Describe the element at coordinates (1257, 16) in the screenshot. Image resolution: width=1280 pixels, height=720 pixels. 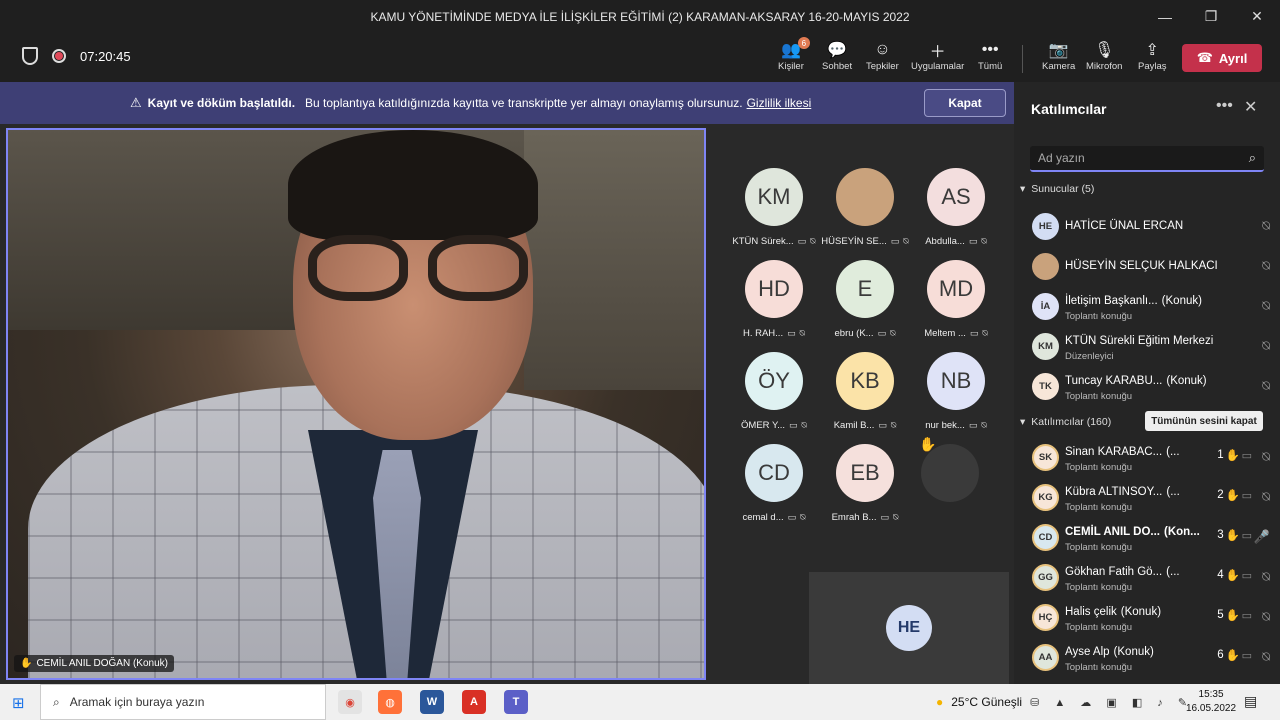
I see `close-window-icon: ✕` at that location.